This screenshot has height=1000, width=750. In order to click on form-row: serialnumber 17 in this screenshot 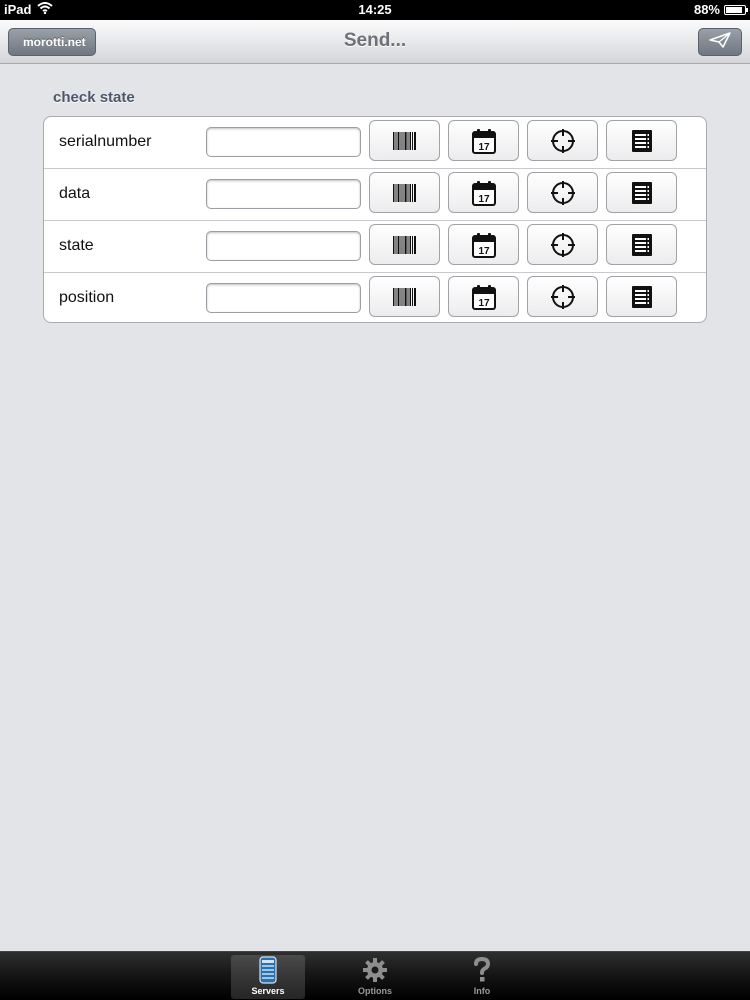, I will do `click(375, 143)`.